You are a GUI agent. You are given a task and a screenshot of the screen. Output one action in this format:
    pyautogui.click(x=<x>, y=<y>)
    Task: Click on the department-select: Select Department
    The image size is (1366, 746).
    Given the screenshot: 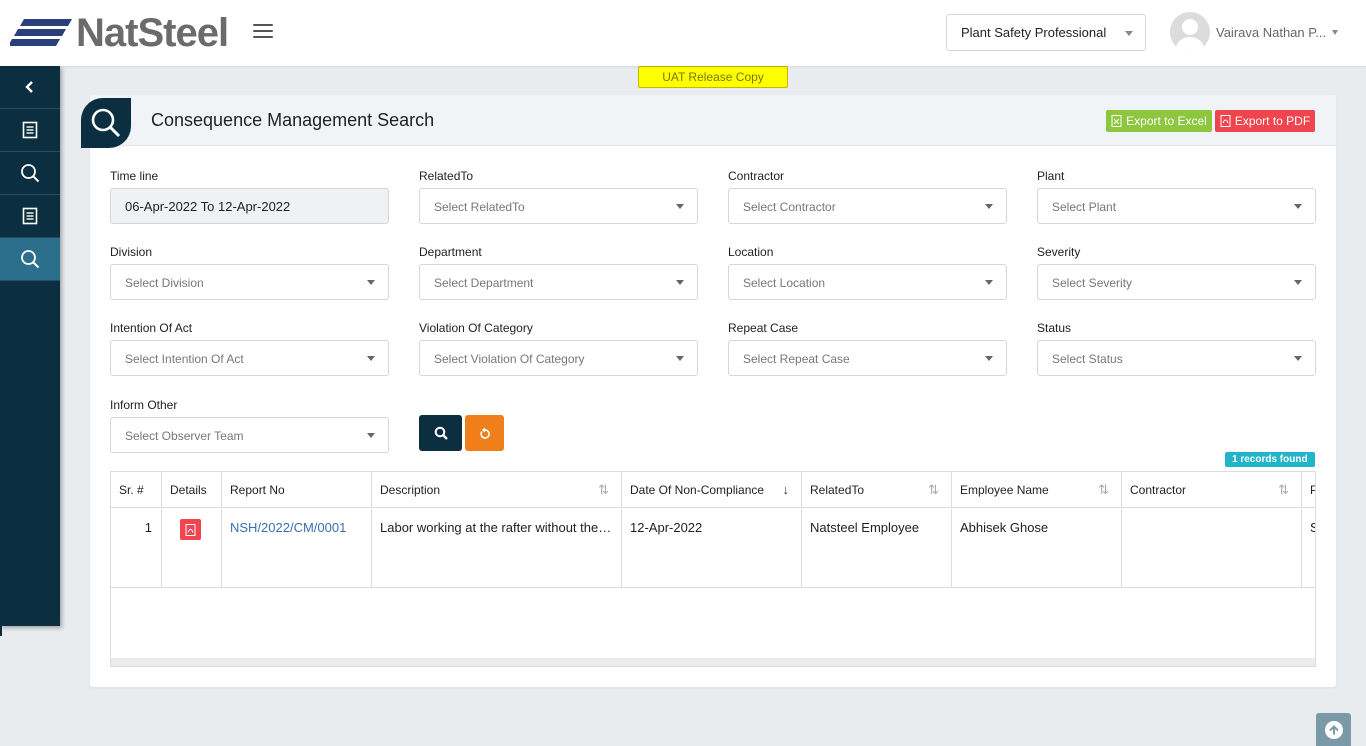 What is the action you would take?
    pyautogui.click(x=558, y=282)
    